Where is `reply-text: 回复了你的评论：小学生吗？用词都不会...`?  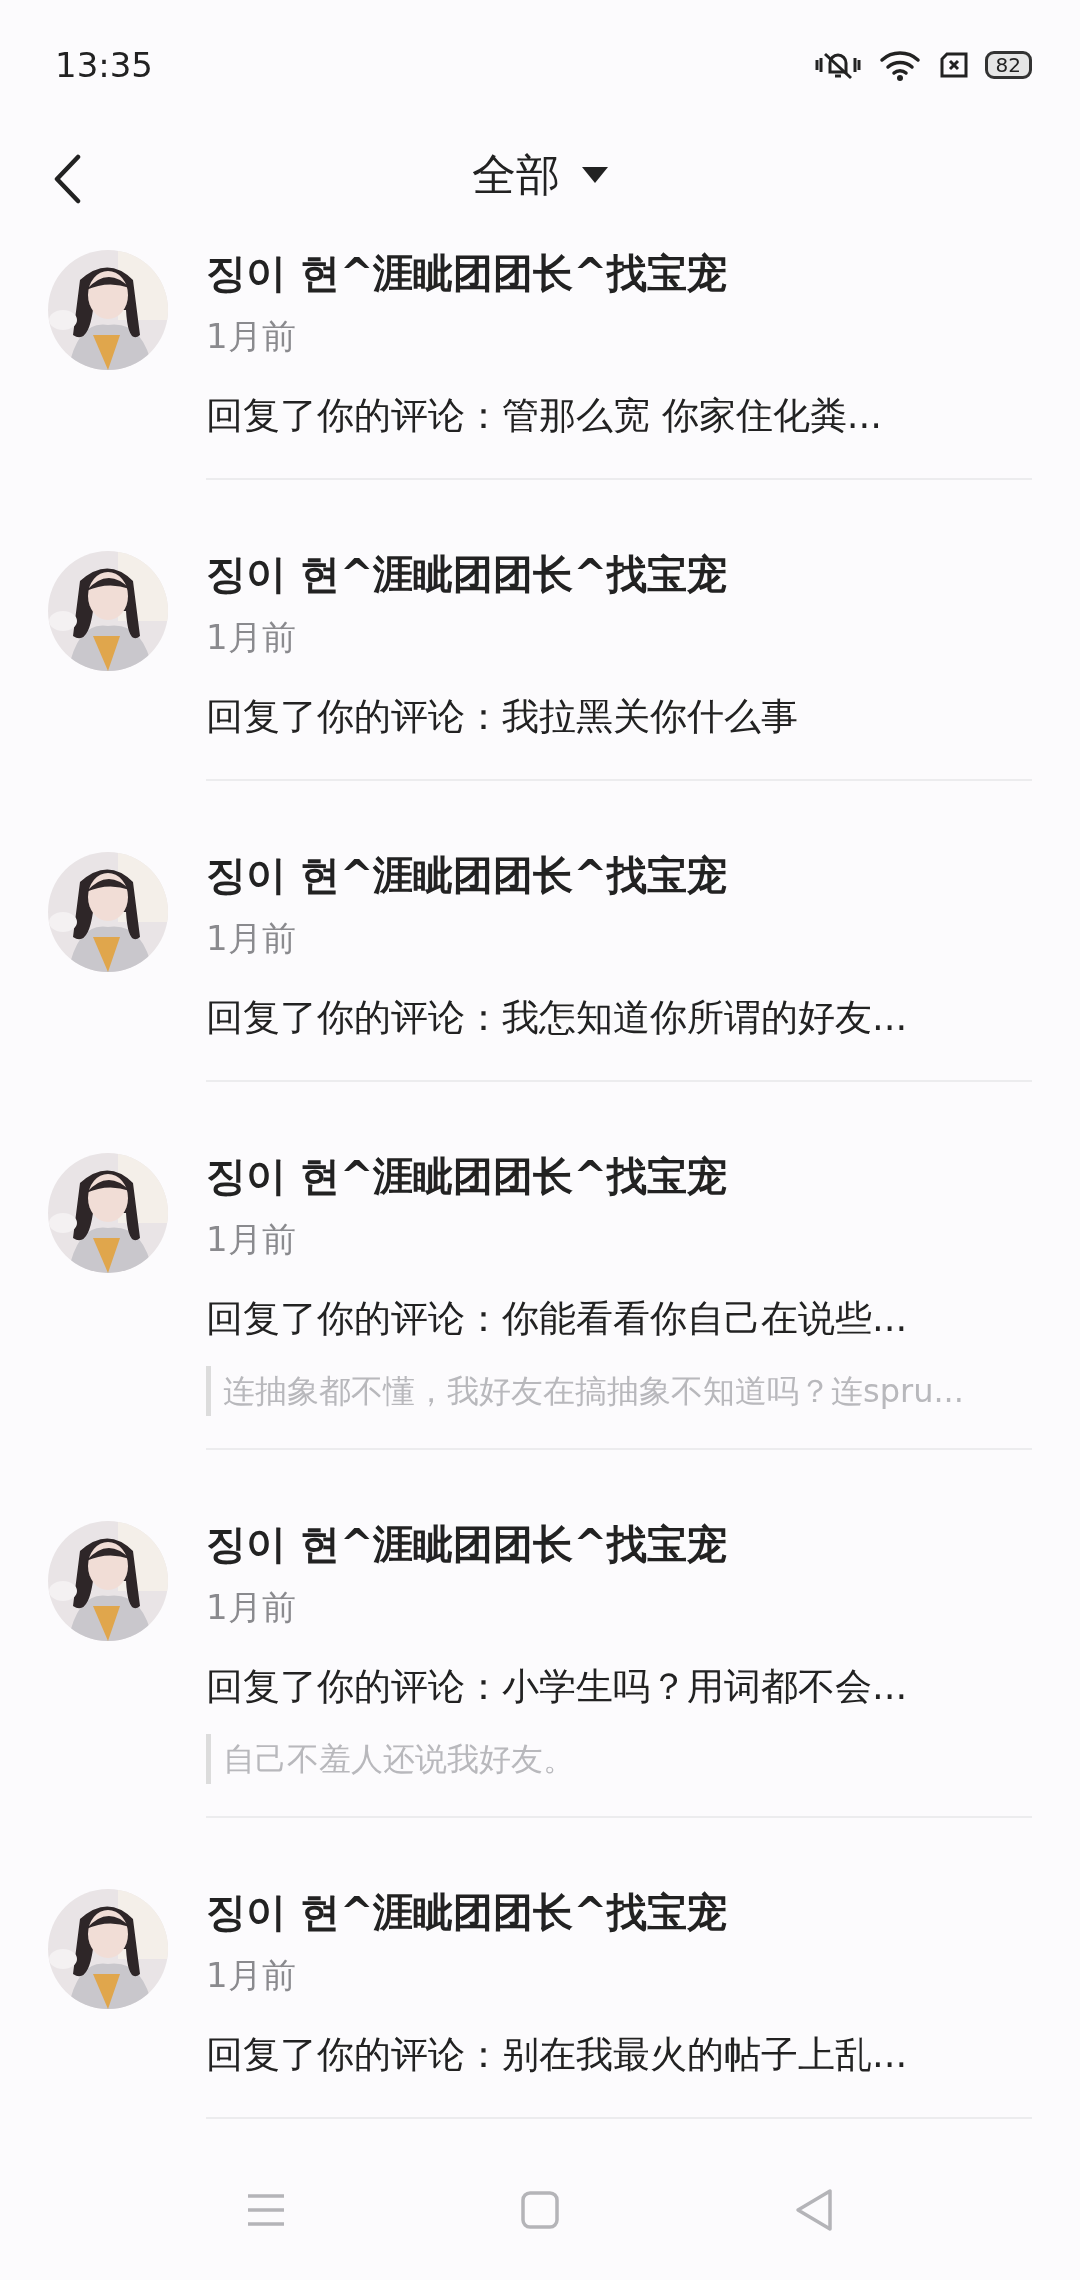 reply-text: 回复了你的评论：小学生吗？用词都不会... is located at coordinates (619, 1687).